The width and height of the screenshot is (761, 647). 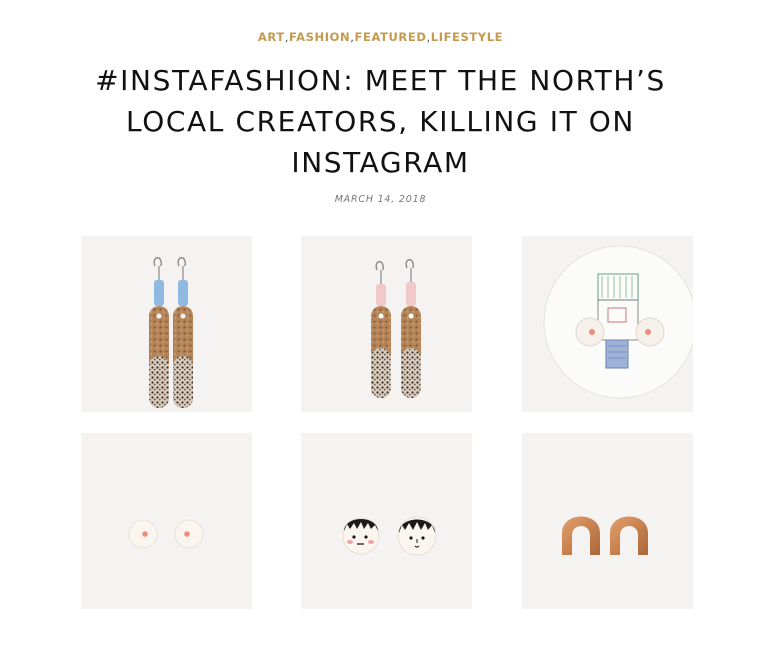 I want to click on category-link-art: ART, so click(x=271, y=37).